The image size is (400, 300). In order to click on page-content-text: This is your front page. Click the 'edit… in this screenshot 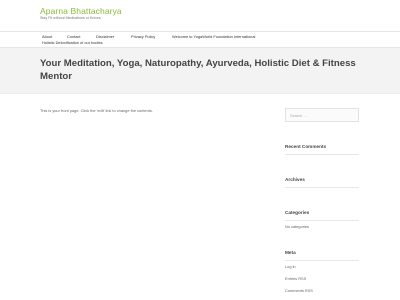, I will do `click(96, 110)`.